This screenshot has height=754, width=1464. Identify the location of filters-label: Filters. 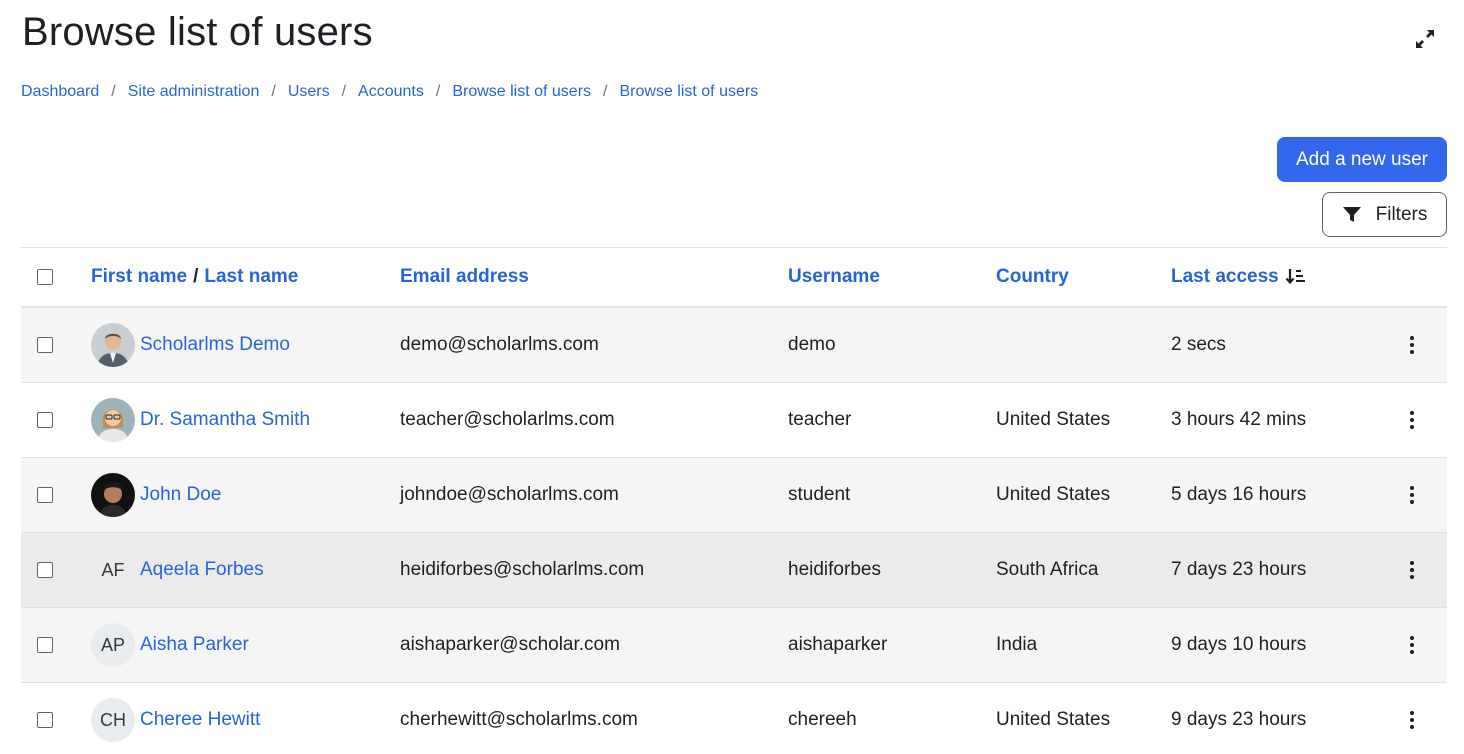
(1401, 214).